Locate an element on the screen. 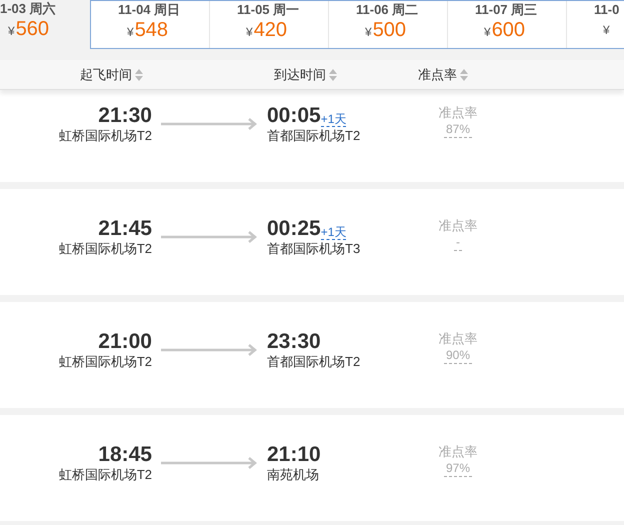 The height and width of the screenshot is (525, 624). on-time-rate: 87% is located at coordinates (458, 129).